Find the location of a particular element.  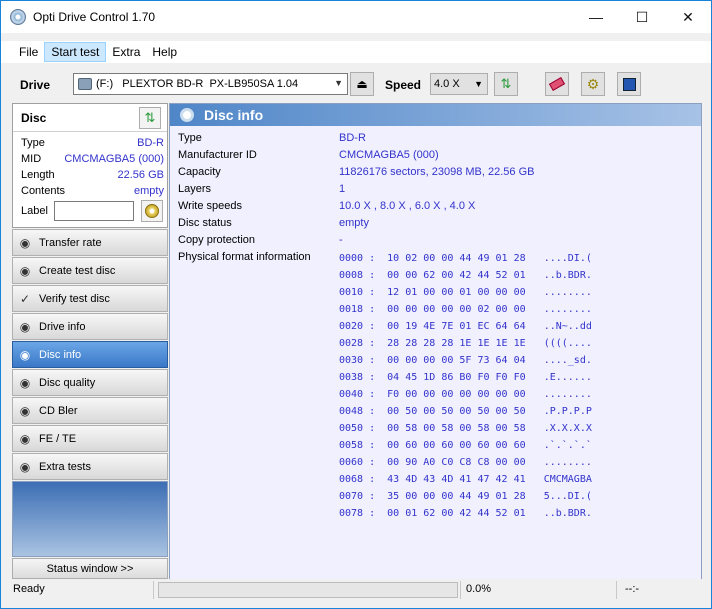

nav-extra-tests: ◉ Extra tests is located at coordinates (90, 466).